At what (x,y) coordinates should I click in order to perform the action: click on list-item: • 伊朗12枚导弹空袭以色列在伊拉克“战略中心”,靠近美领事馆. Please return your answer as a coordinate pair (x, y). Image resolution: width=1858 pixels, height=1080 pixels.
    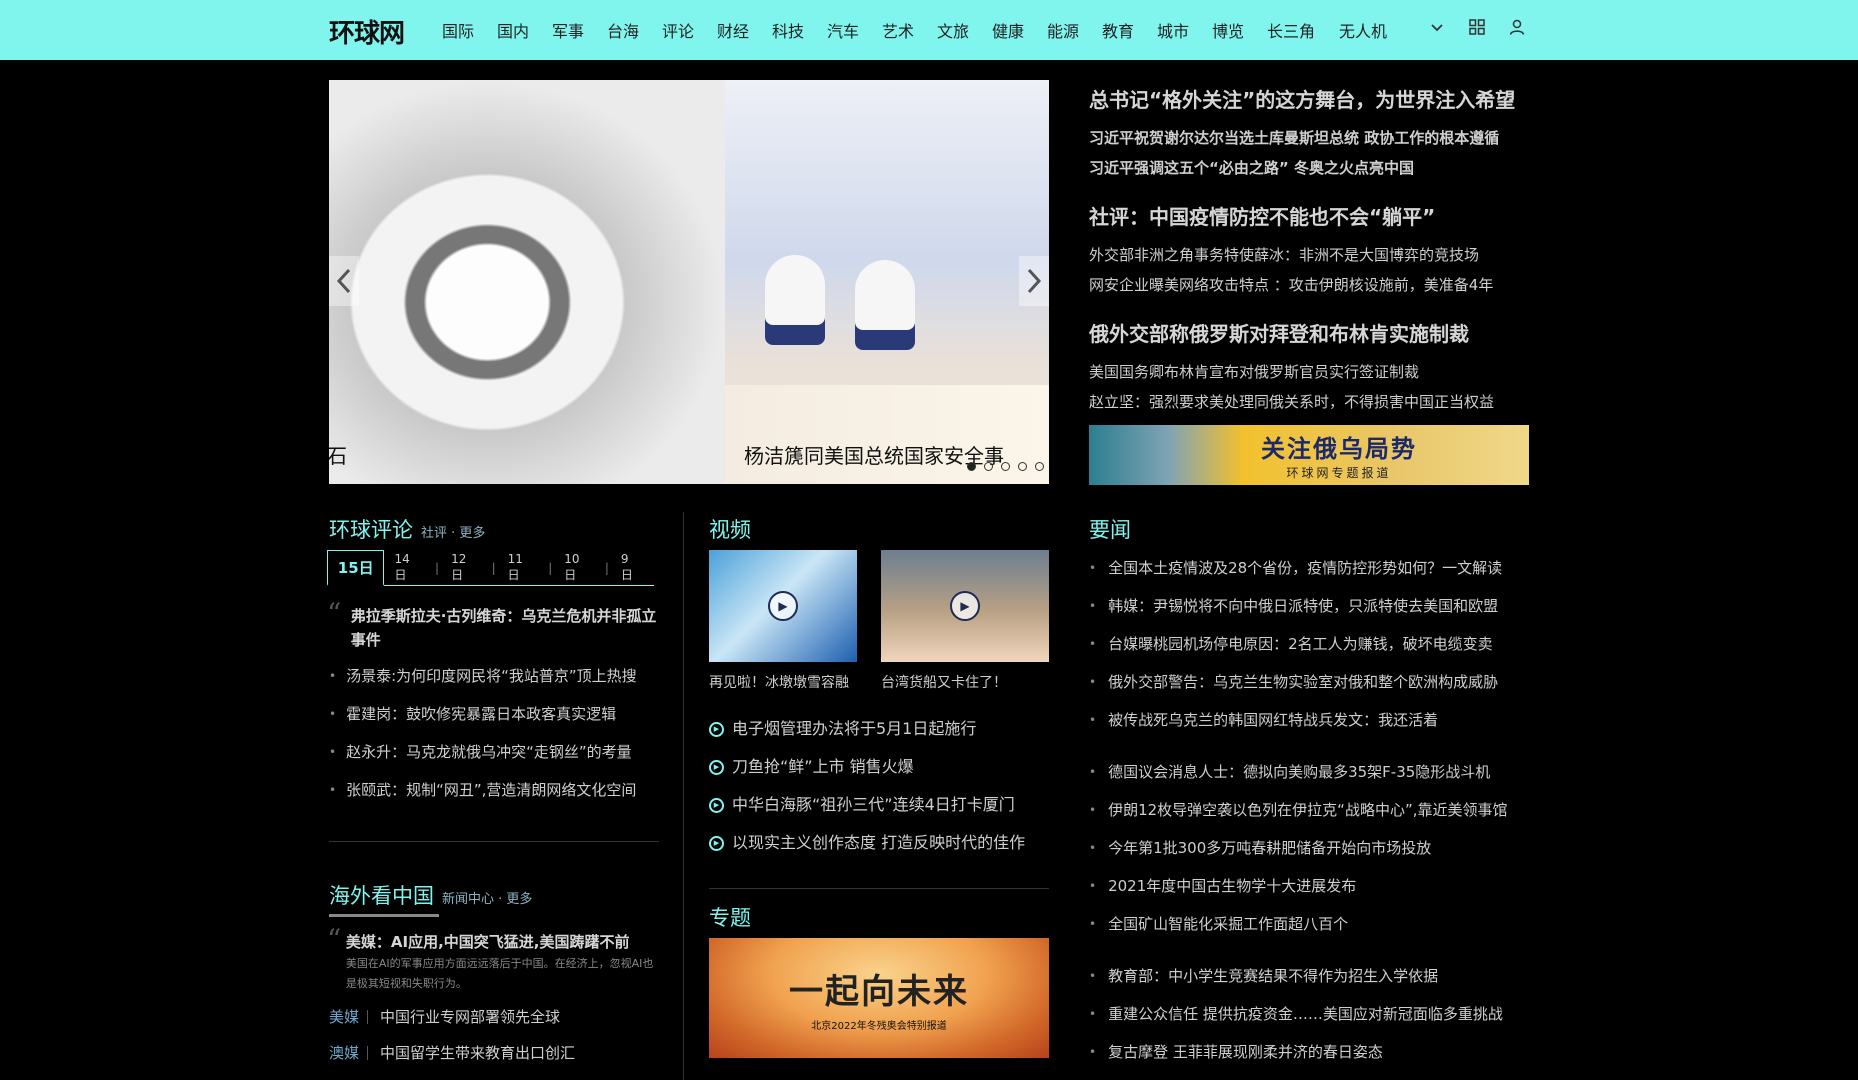
    Looking at the image, I should click on (1298, 810).